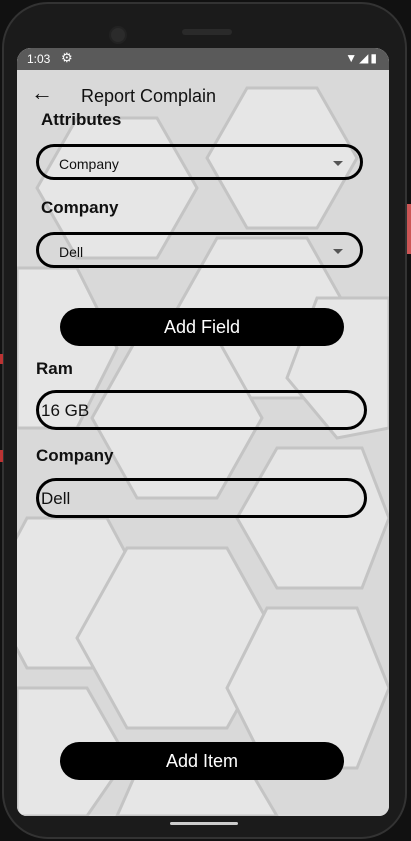 The image size is (411, 841). Describe the element at coordinates (203, 59) in the screenshot. I see `status-bar: 1:03 ⚙ ▼◢▮` at that location.